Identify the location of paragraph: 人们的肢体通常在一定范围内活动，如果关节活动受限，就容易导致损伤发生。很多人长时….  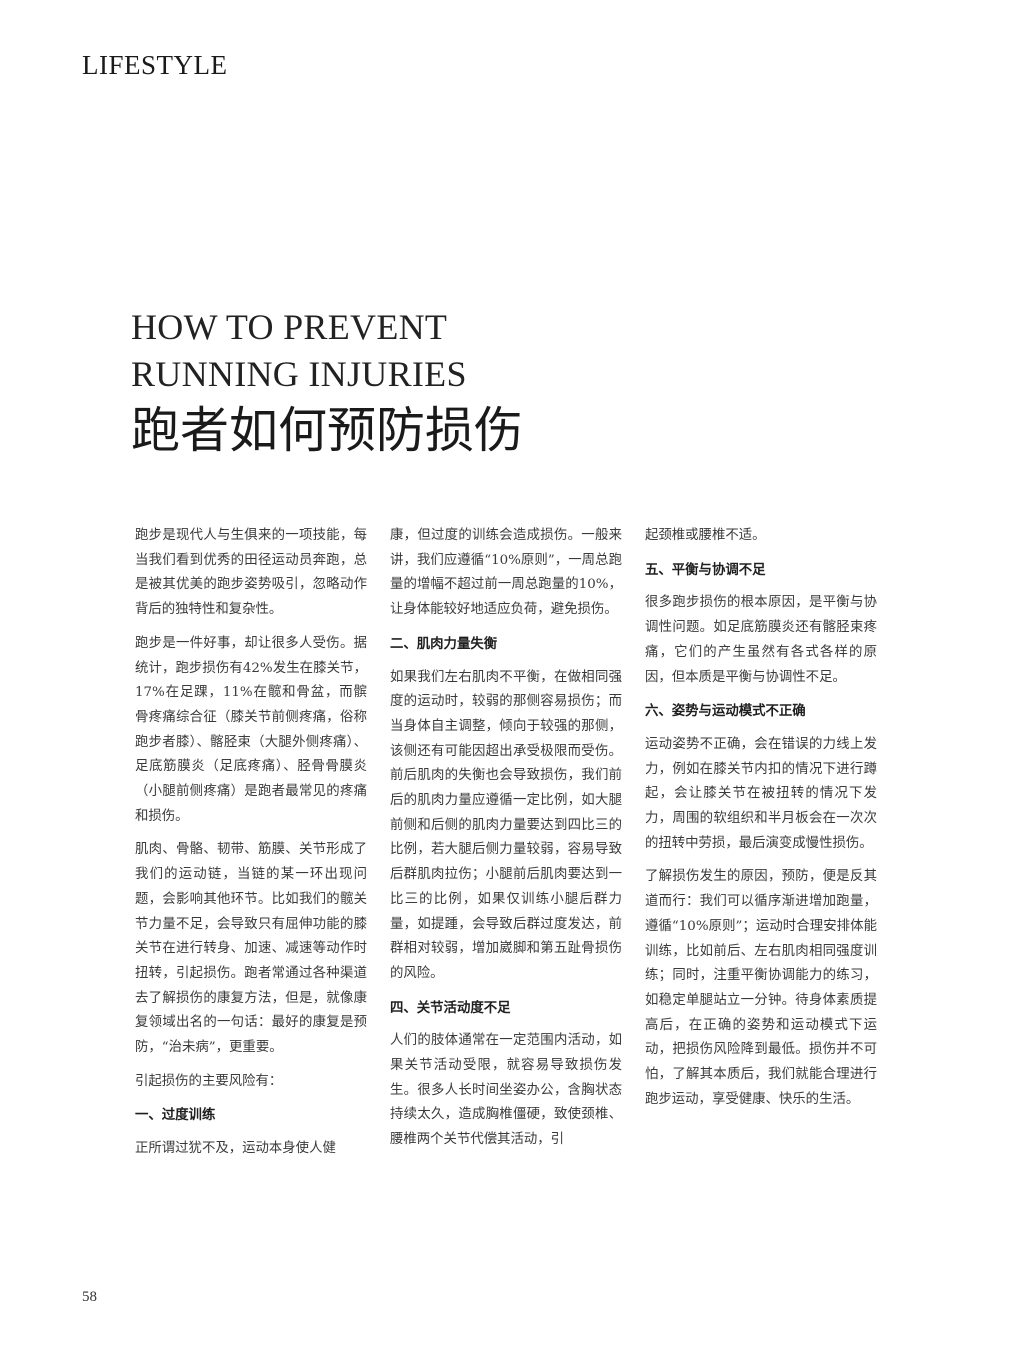
(506, 1090).